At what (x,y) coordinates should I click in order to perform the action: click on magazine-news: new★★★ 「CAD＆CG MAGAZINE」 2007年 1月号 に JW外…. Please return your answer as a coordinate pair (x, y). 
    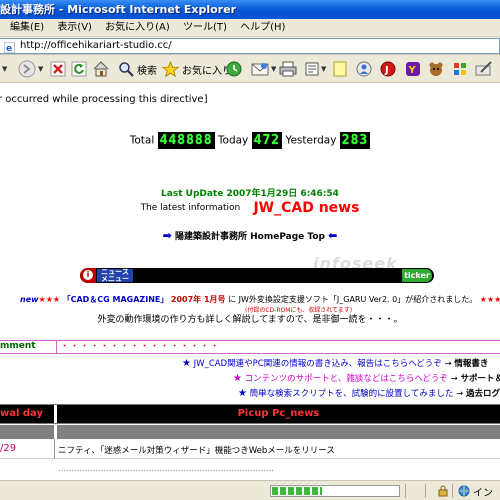
    Looking at the image, I should click on (260, 299).